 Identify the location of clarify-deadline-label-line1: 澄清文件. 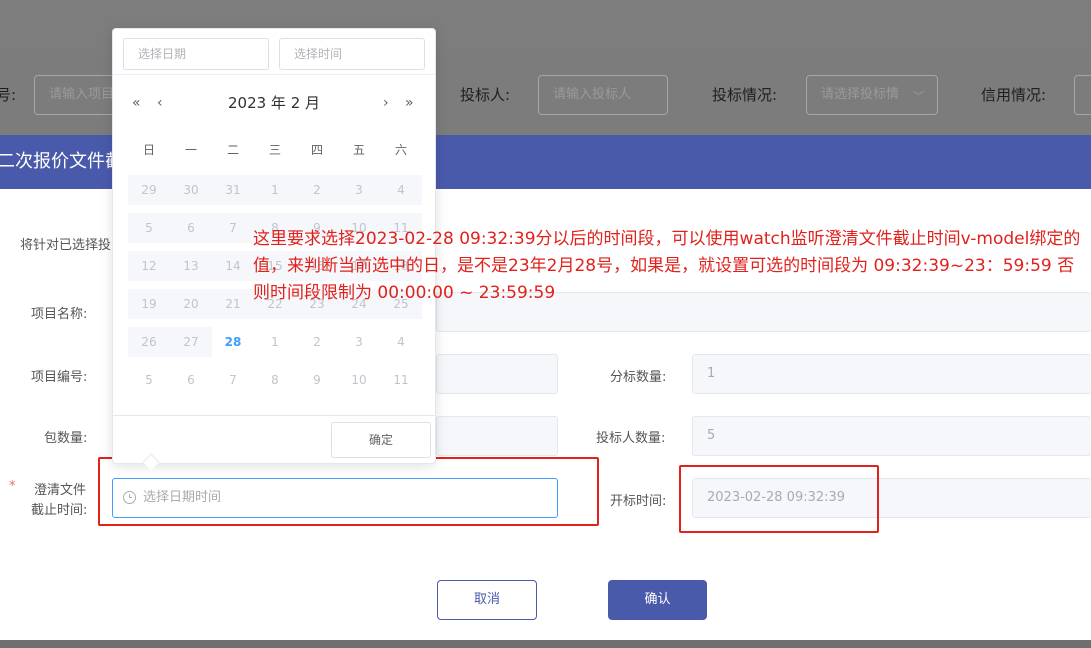
(60, 490).